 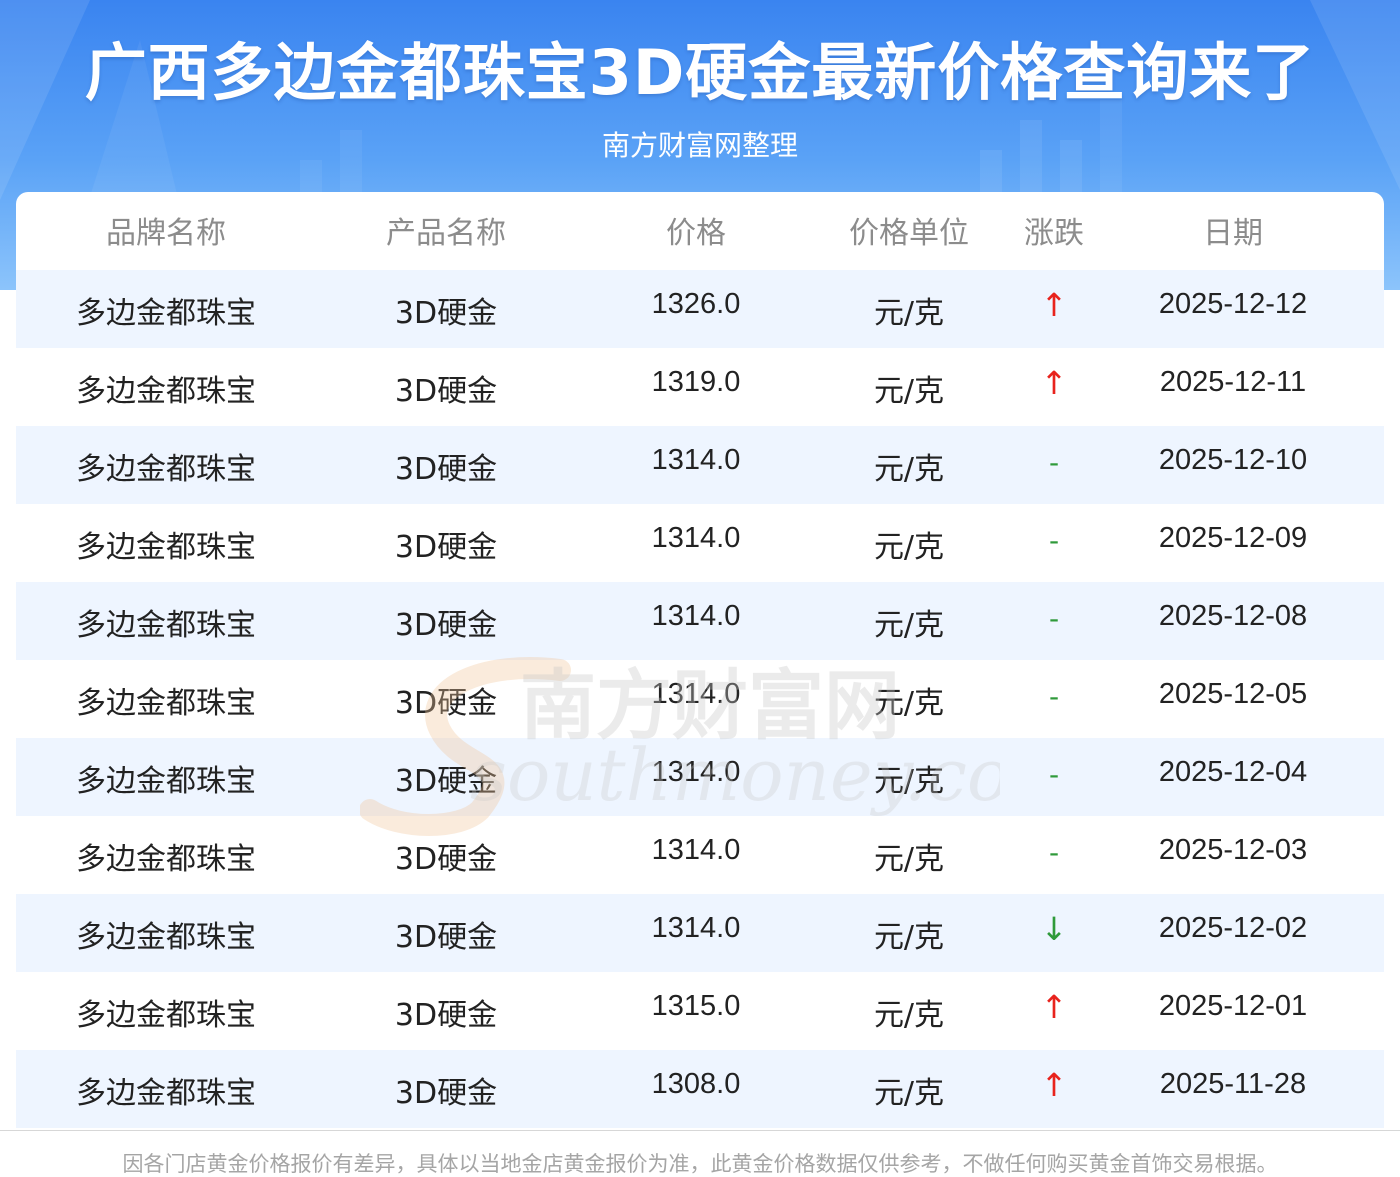 I want to click on column-header-unit: 价格单位, so click(x=909, y=233).